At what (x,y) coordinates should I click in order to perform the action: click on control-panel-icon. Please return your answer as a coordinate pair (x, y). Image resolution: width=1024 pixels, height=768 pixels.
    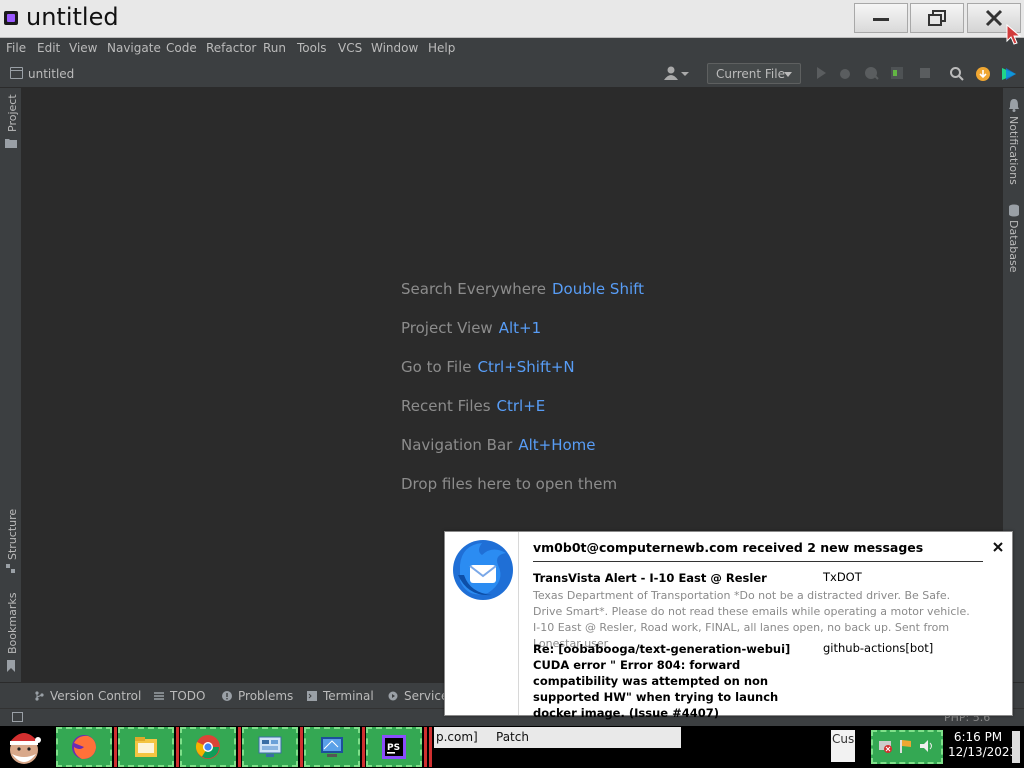
    Looking at the image, I should click on (270, 746).